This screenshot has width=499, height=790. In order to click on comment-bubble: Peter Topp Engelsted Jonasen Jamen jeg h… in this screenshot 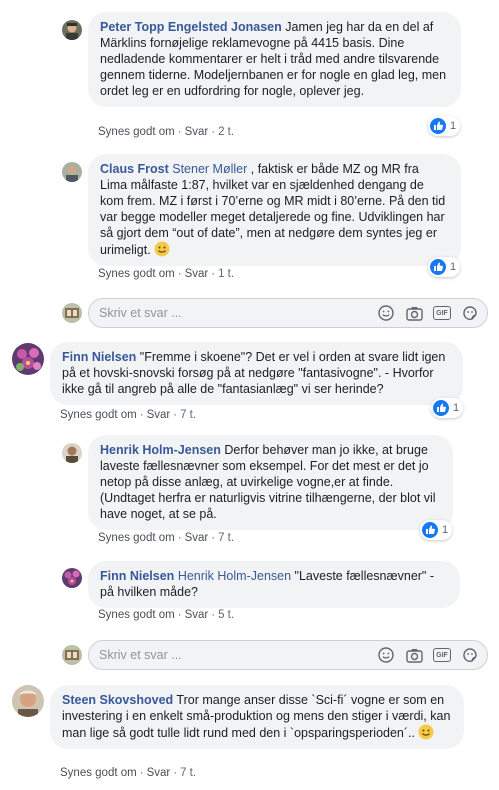, I will do `click(274, 59)`.